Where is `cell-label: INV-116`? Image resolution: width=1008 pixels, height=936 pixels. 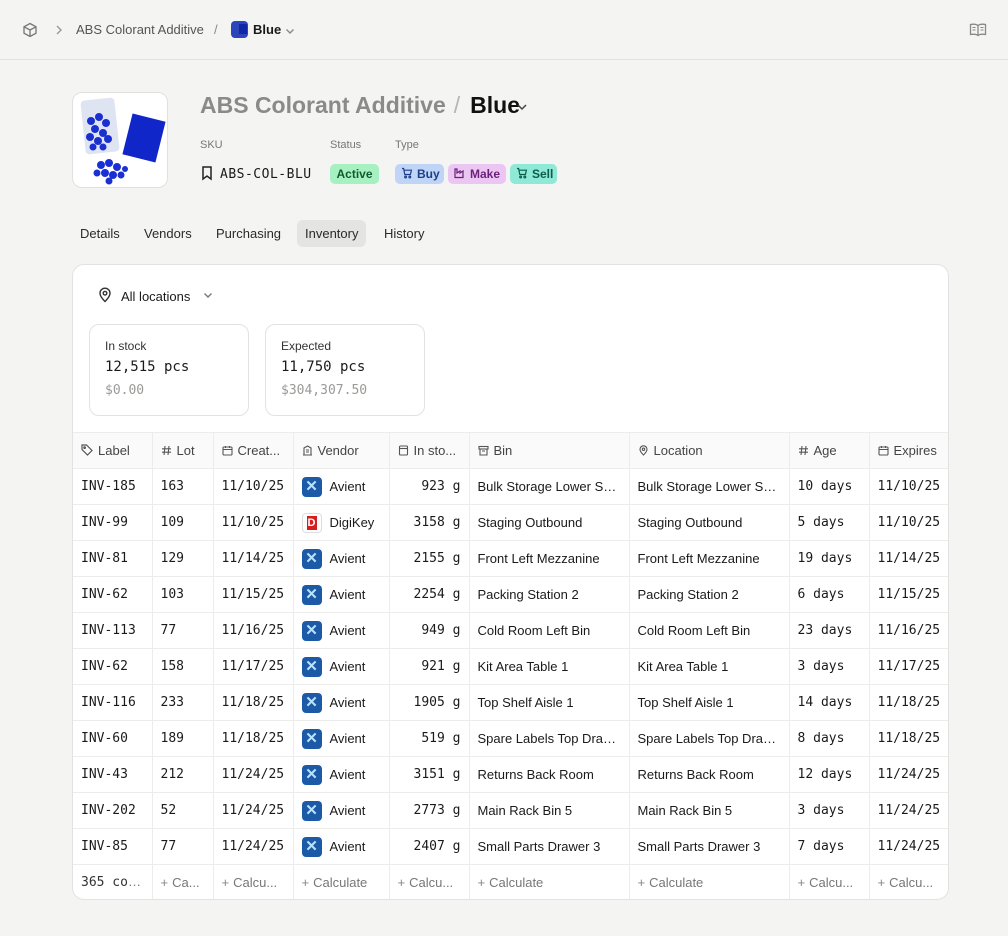
cell-label: INV-116 is located at coordinates (113, 702).